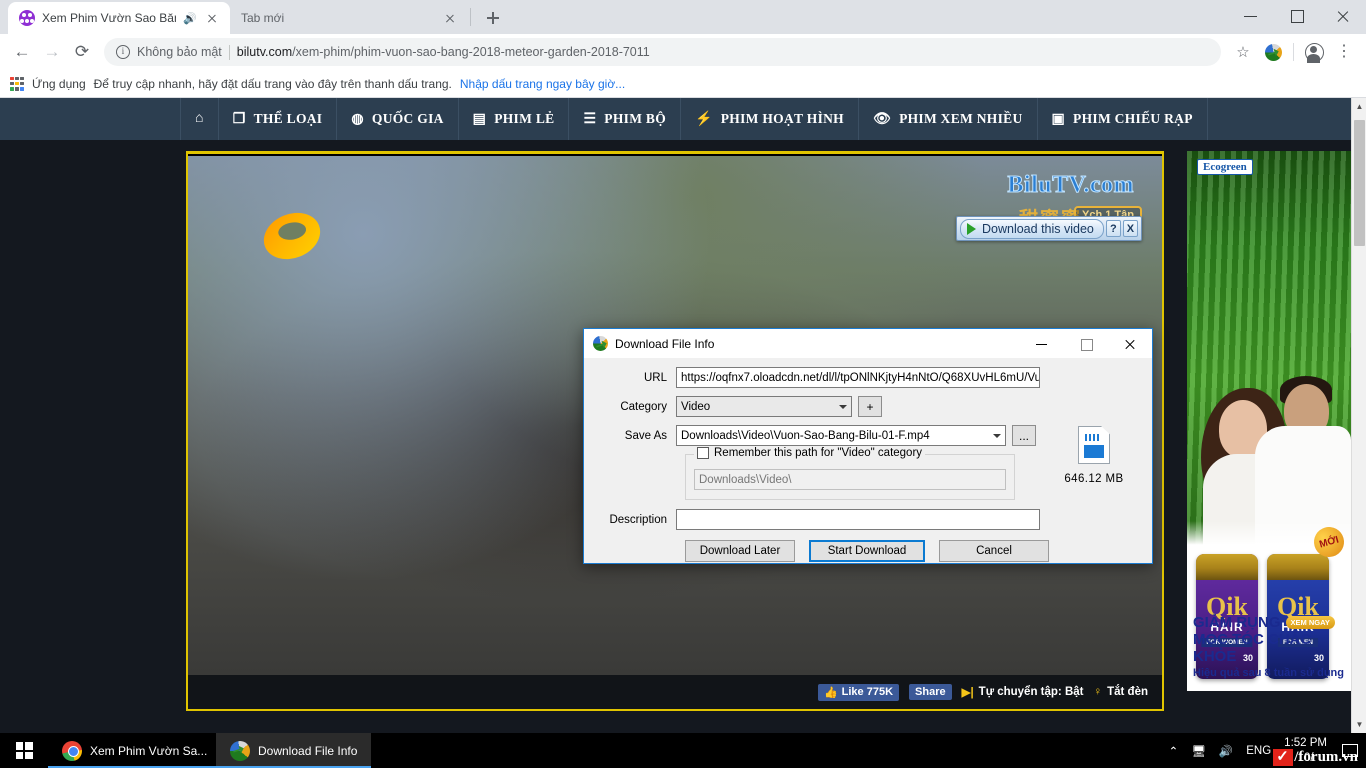 The height and width of the screenshot is (768, 1366). What do you see at coordinates (867, 692) in the screenshot?
I see `like-label: Like 775K` at bounding box center [867, 692].